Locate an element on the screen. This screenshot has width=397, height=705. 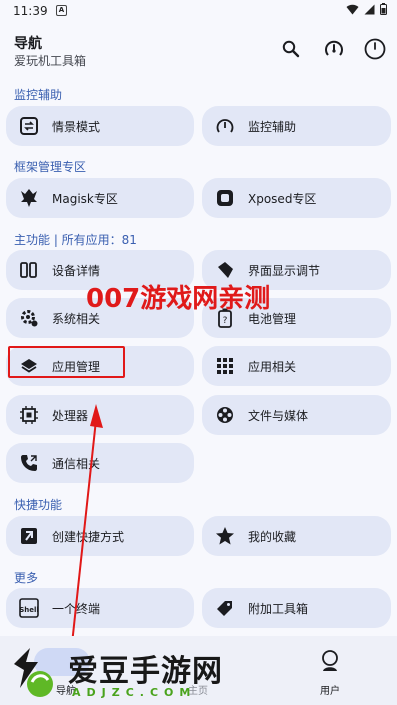
power-button is located at coordinates (375, 49).